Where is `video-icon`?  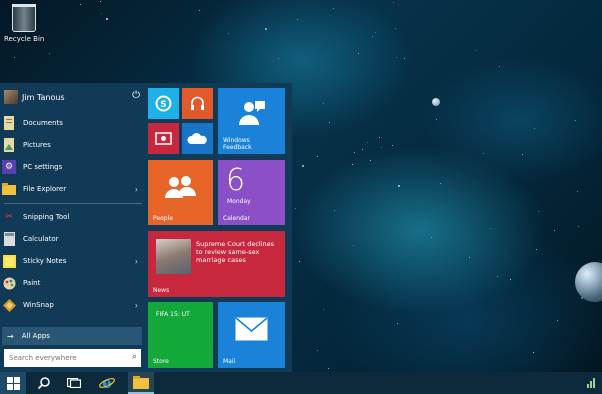 video-icon is located at coordinates (163, 138).